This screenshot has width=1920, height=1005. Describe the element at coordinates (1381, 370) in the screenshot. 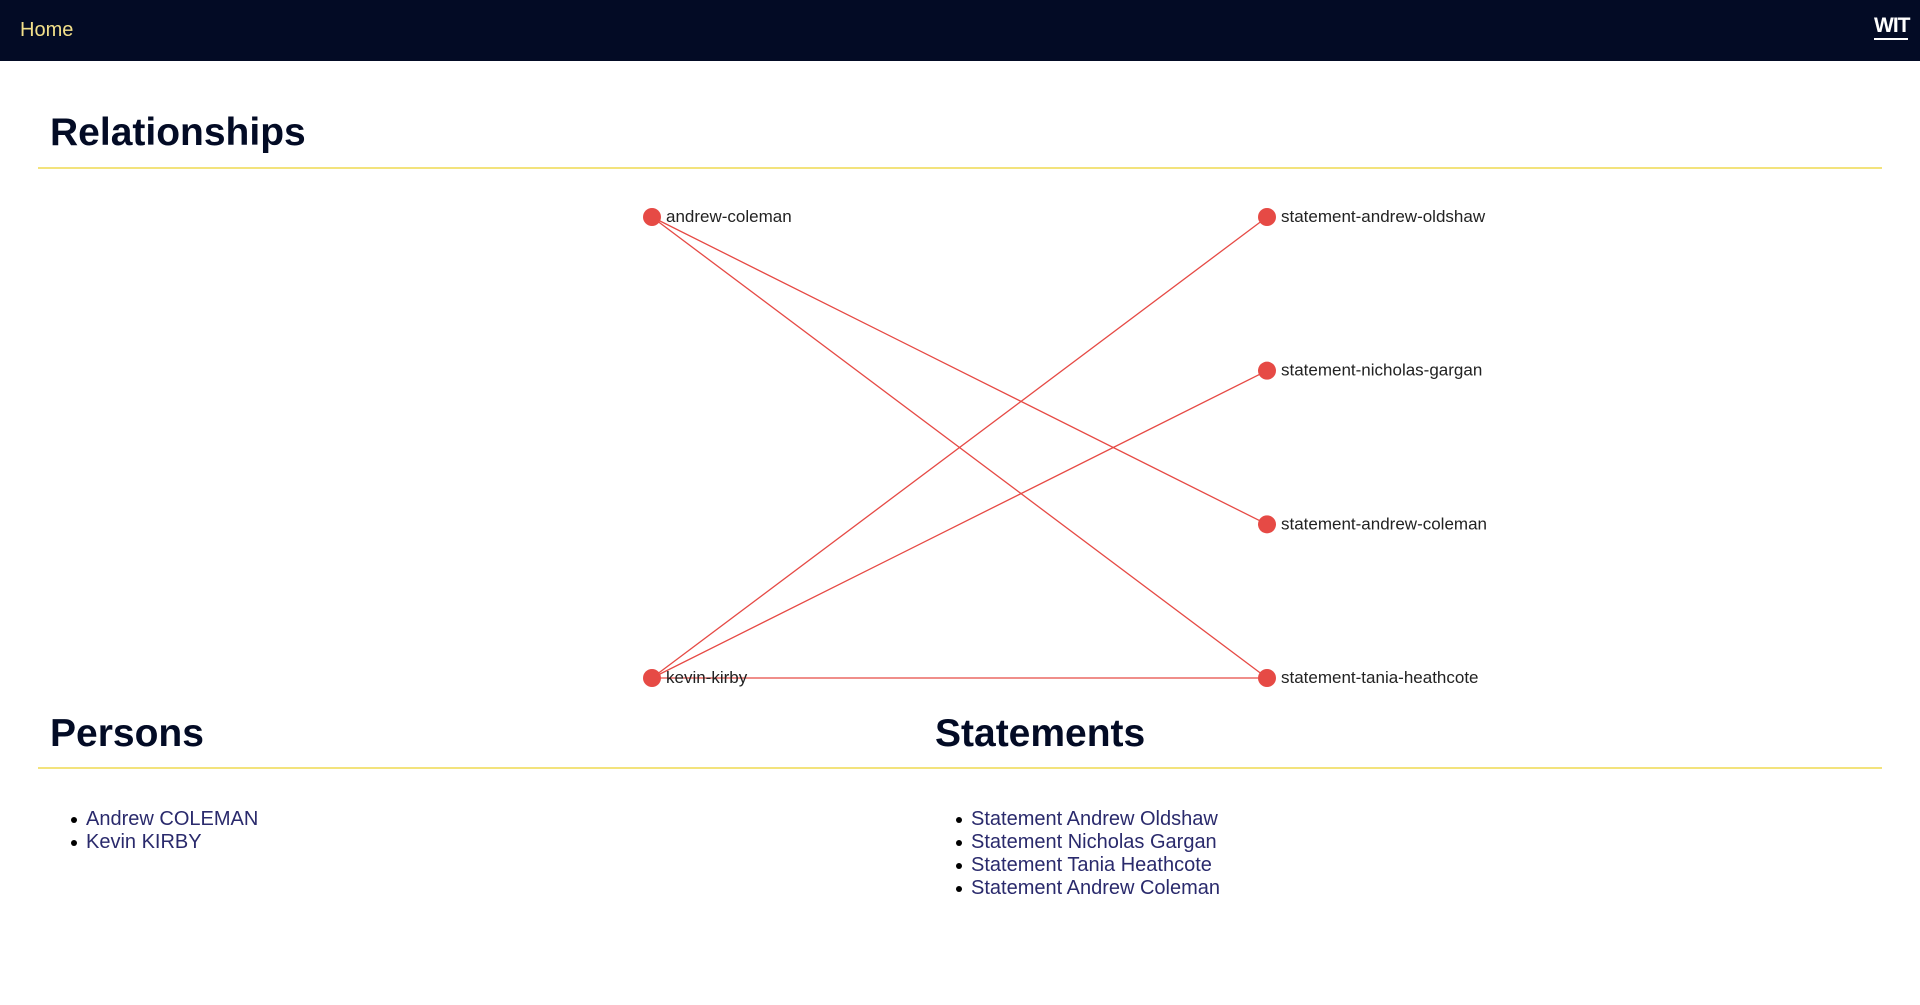

I see `graph-node-label: statement-nicholas-gargan` at that location.